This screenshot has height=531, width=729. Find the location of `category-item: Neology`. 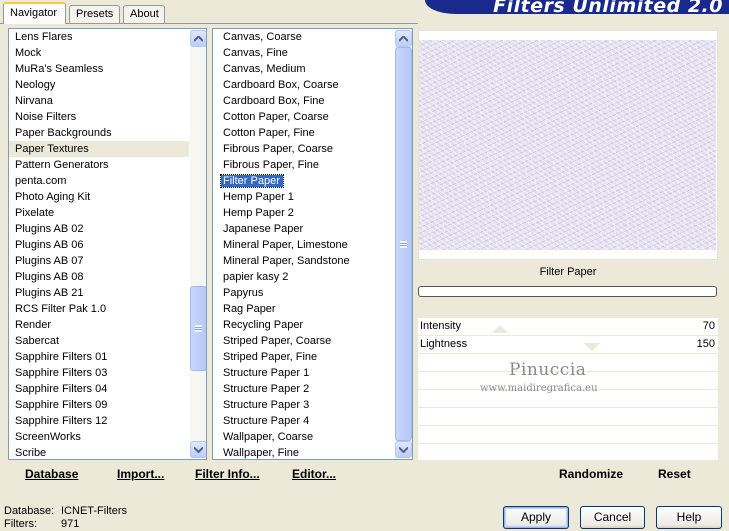

category-item: Neology is located at coordinates (99, 85).